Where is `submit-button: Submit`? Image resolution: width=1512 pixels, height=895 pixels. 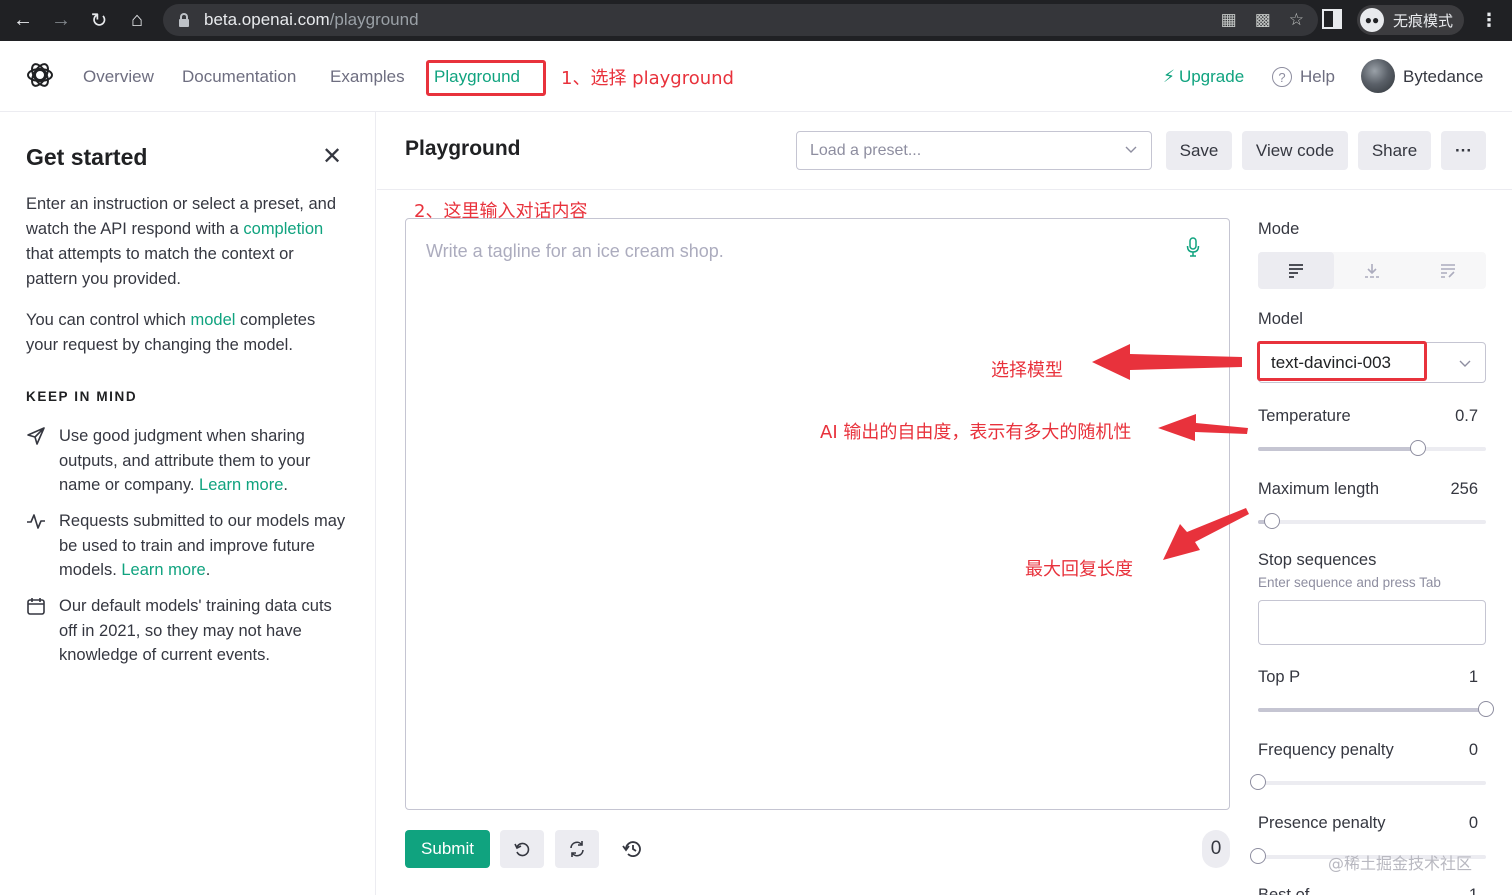
submit-button: Submit is located at coordinates (447, 849).